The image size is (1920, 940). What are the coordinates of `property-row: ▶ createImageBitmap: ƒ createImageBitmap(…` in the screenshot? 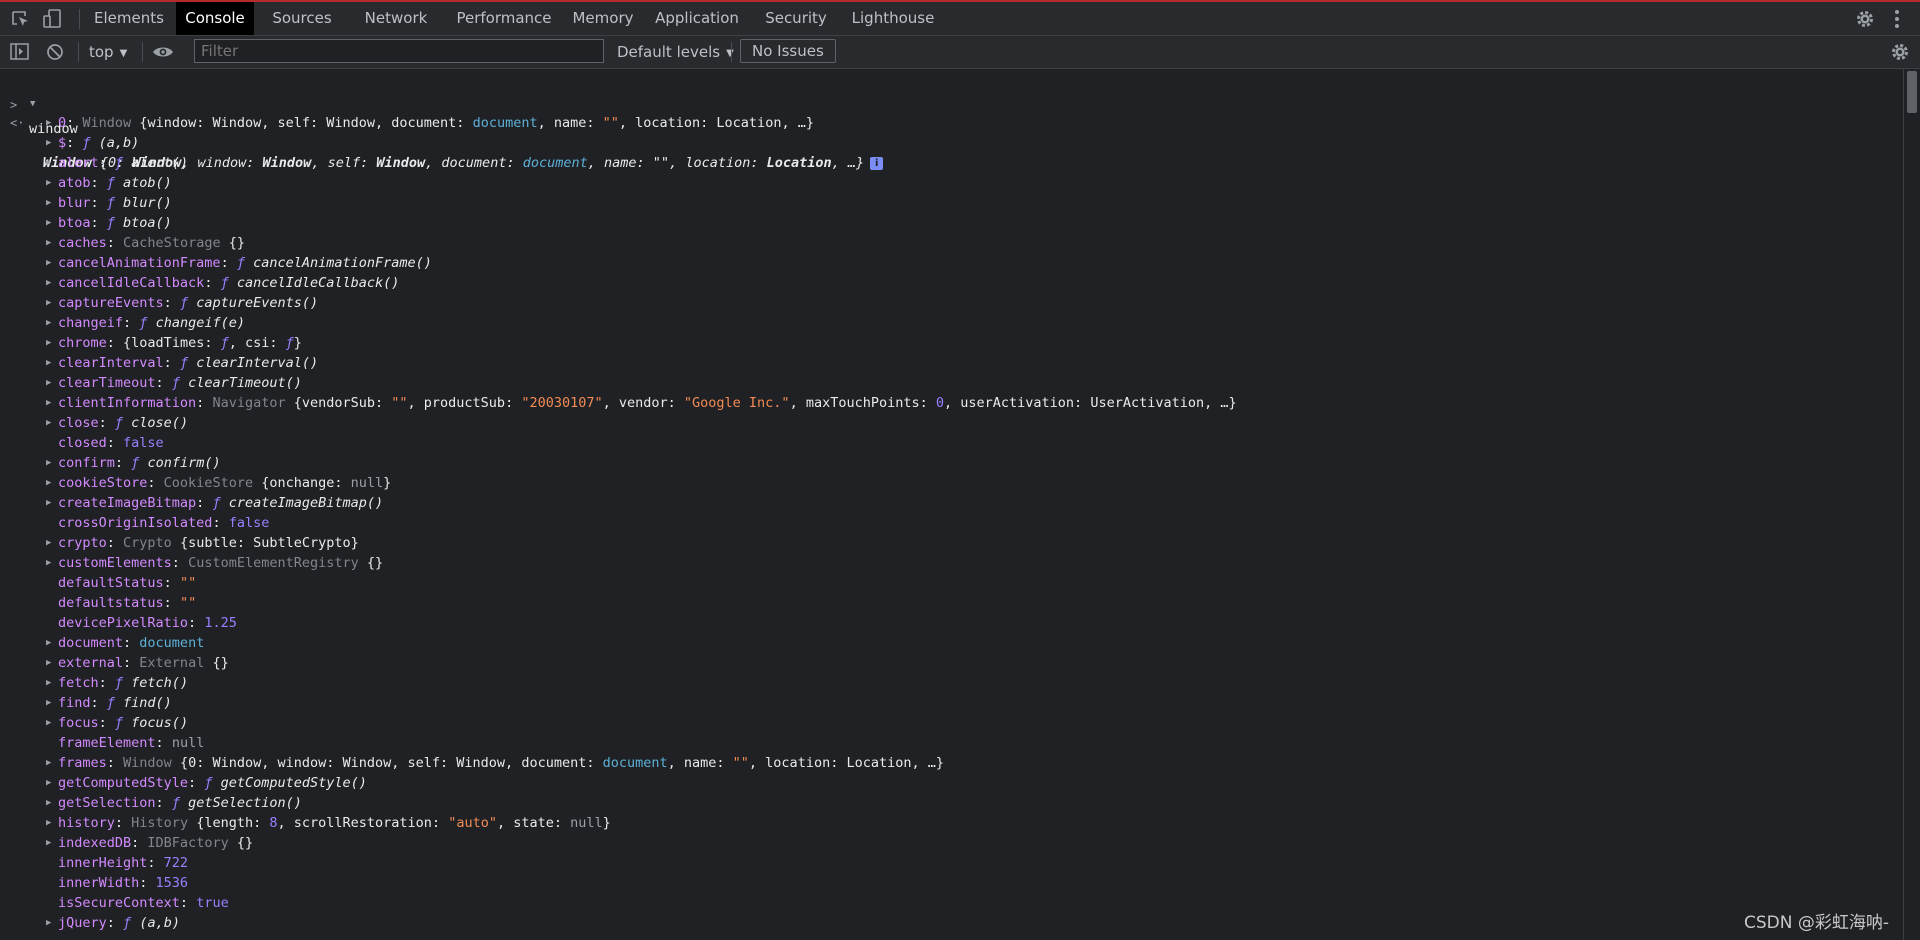 It's located at (951, 503).